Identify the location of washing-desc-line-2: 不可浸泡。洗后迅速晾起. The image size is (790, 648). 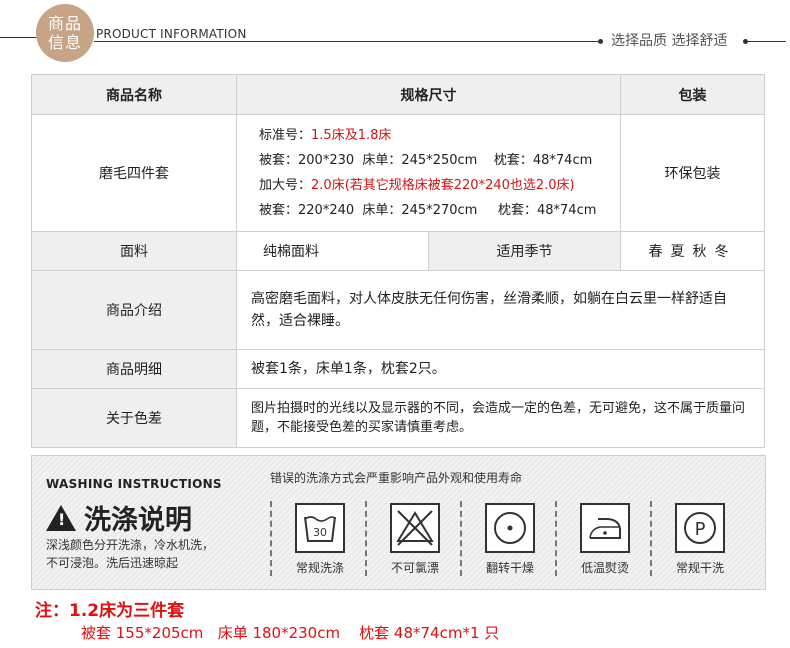
(112, 563).